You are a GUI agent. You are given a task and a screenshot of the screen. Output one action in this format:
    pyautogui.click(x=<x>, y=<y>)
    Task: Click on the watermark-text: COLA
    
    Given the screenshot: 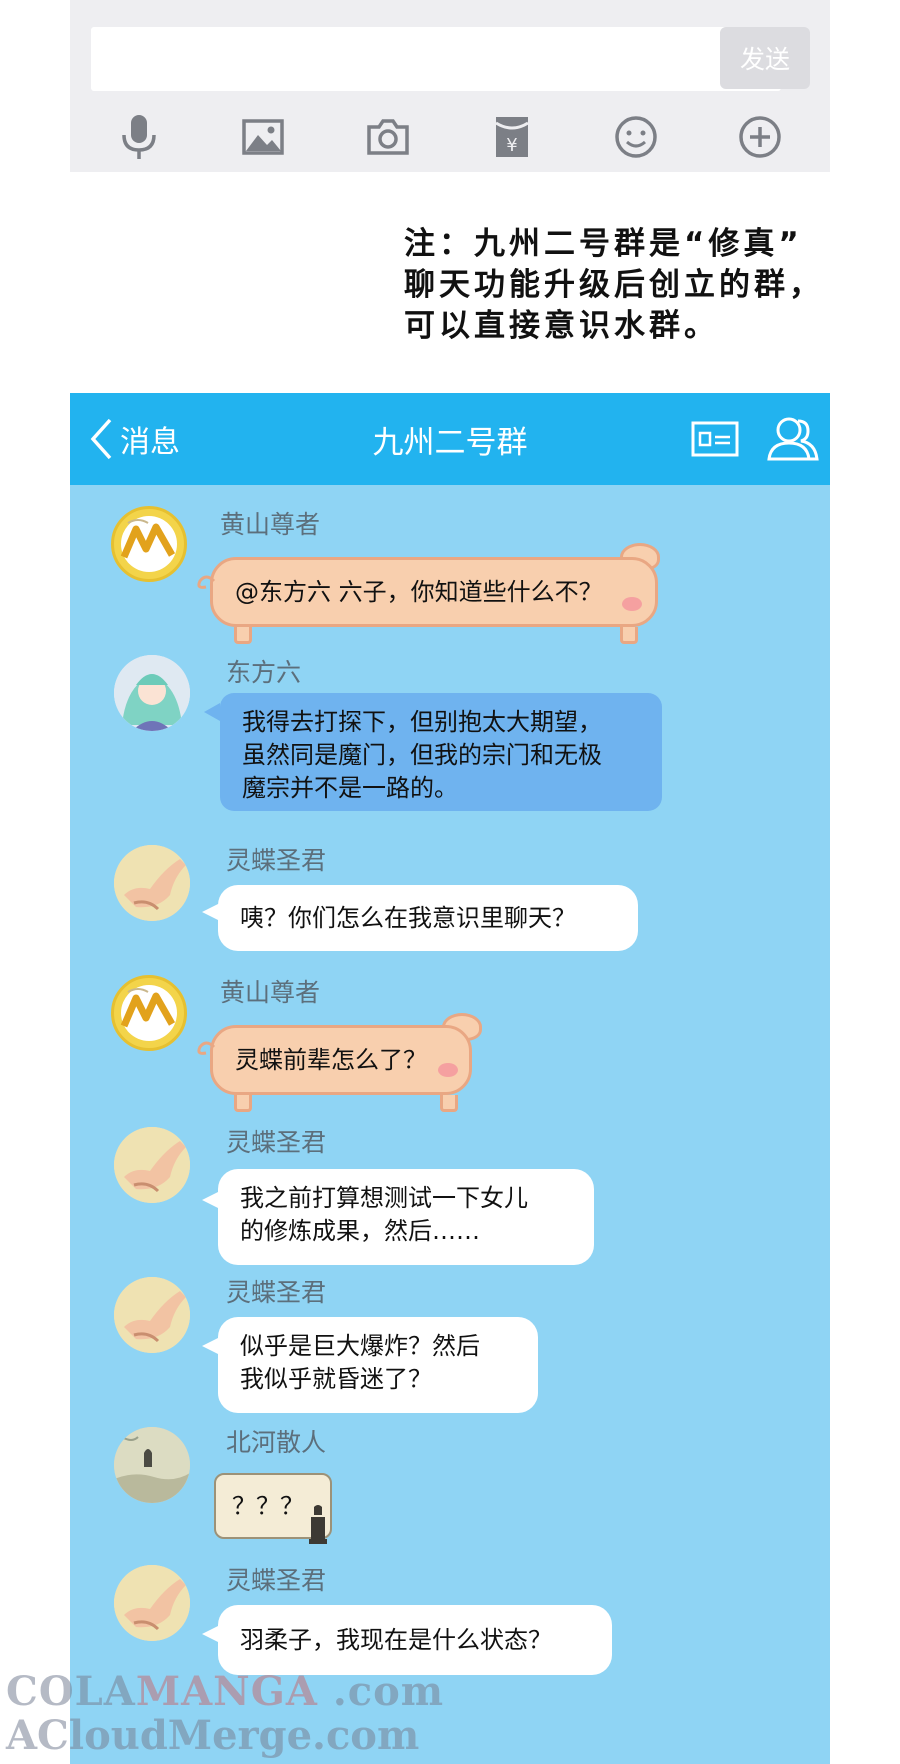 What is the action you would take?
    pyautogui.click(x=71, y=1691)
    